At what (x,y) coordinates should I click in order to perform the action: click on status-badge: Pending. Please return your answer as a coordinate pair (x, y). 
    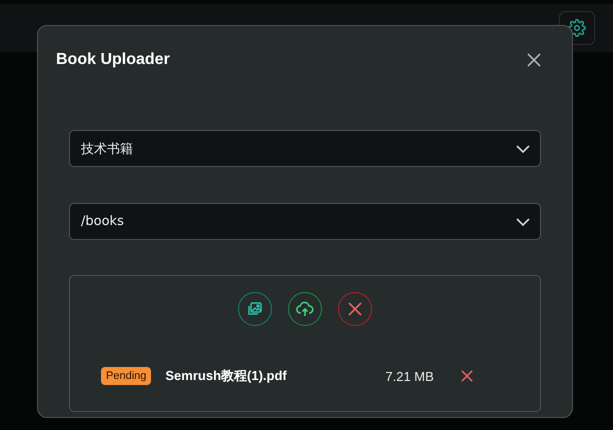
    Looking at the image, I should click on (126, 376).